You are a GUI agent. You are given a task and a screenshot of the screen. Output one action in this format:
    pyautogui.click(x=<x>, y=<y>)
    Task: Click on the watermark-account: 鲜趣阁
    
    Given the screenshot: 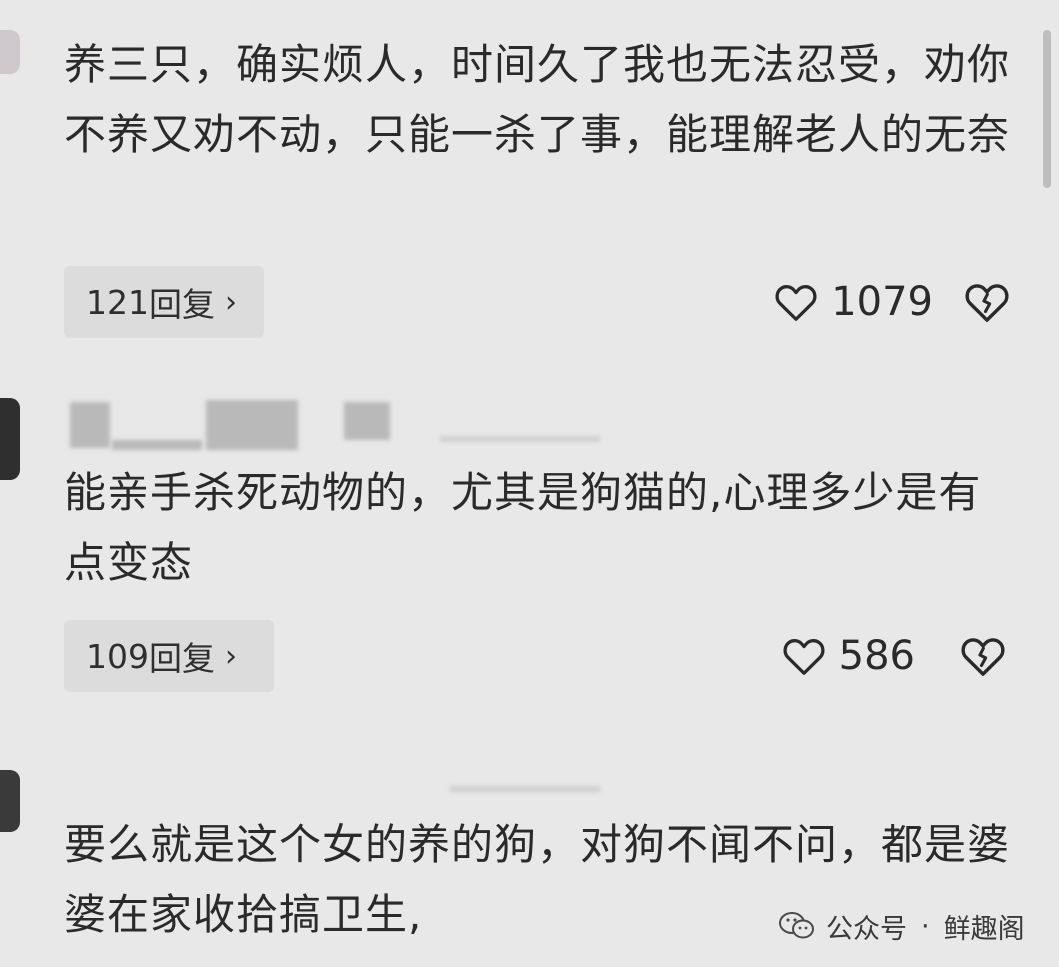 What is the action you would take?
    pyautogui.click(x=984, y=929)
    